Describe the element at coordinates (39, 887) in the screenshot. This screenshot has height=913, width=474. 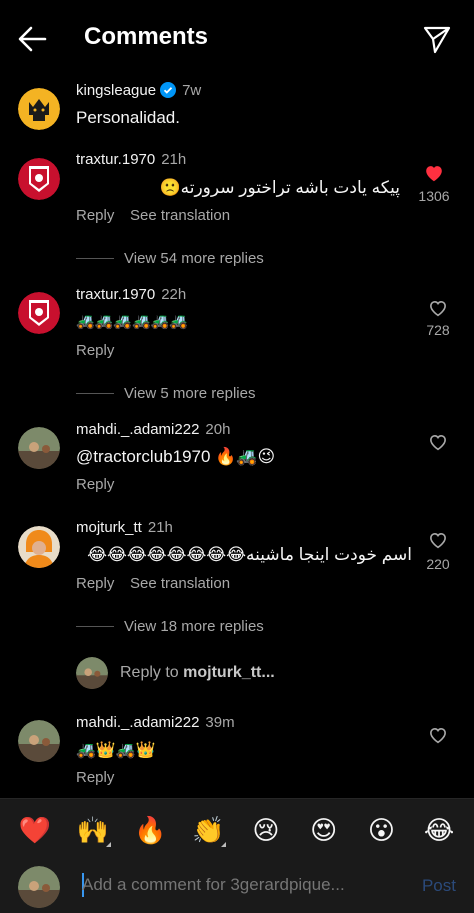
I see `user-avatar` at that location.